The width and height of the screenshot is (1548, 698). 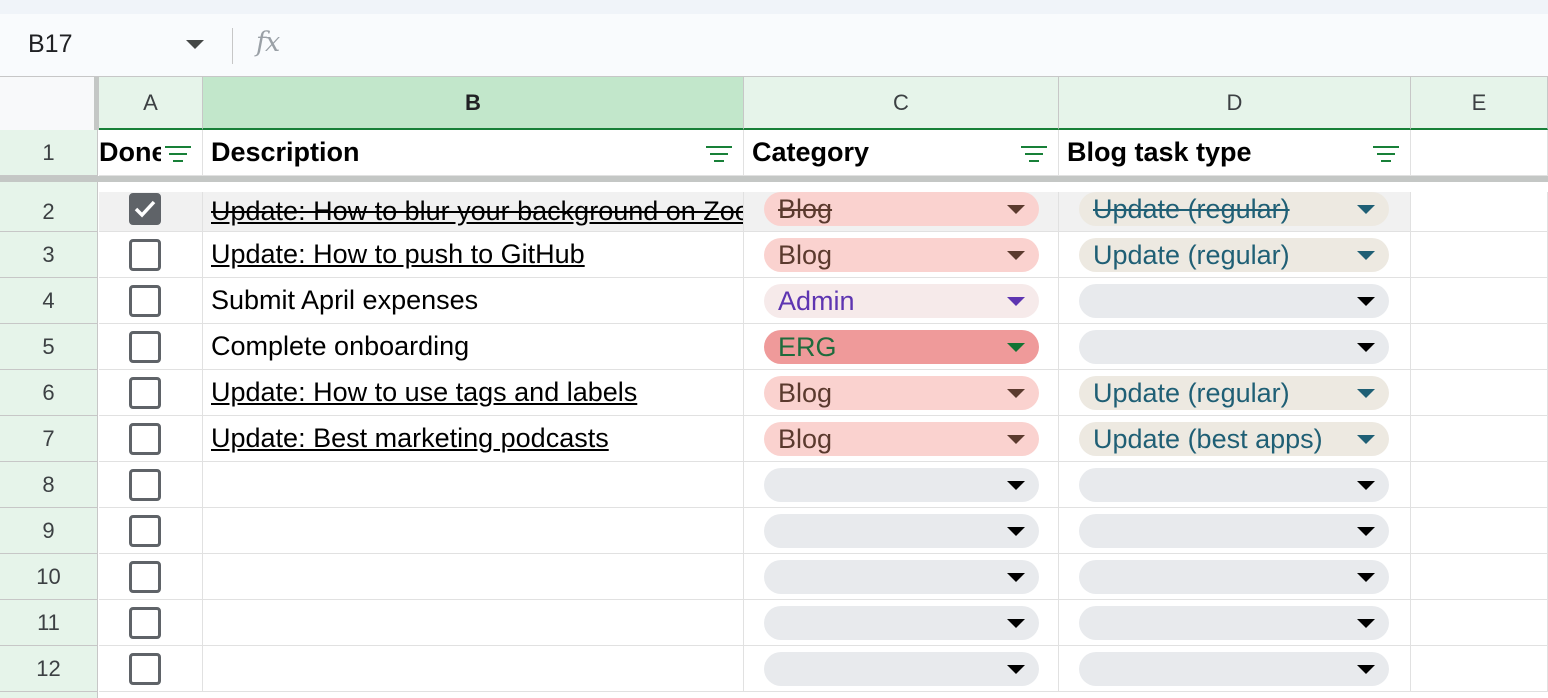 I want to click on row-header-3: 3, so click(x=49, y=255).